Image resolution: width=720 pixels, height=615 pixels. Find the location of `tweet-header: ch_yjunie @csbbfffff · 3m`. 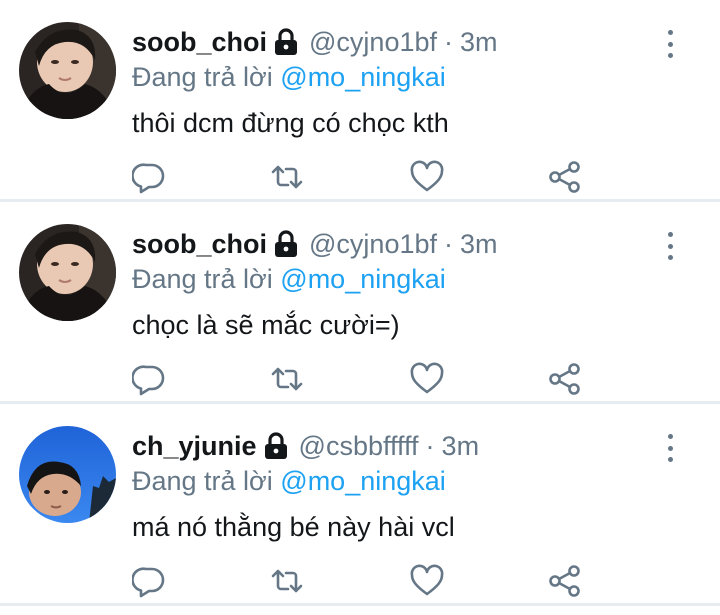

tweet-header: ch_yjunie @csbbfffff · 3m is located at coordinates (305, 446).